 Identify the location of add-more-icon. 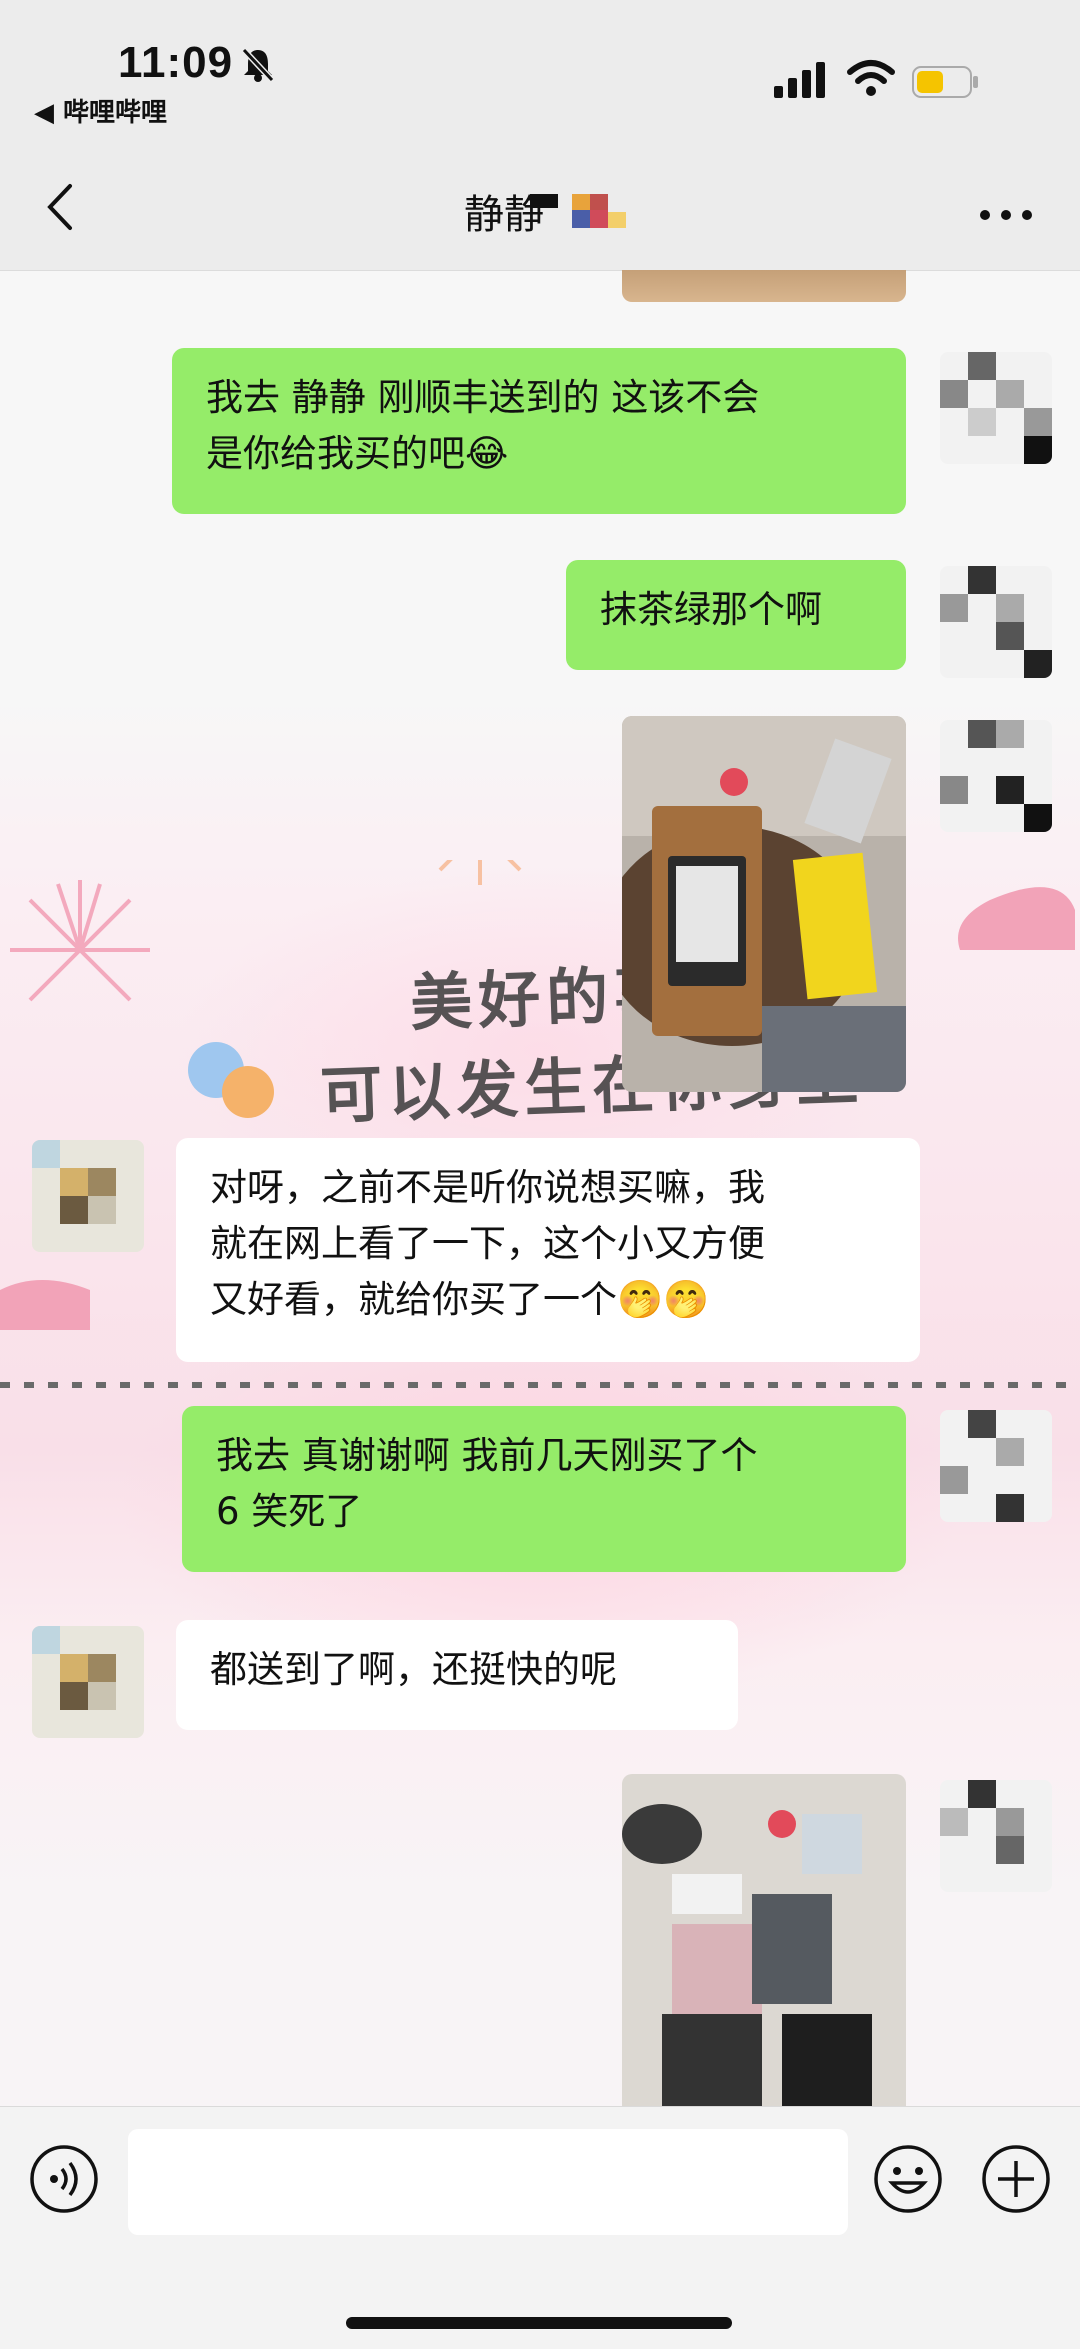
(1016, 2179).